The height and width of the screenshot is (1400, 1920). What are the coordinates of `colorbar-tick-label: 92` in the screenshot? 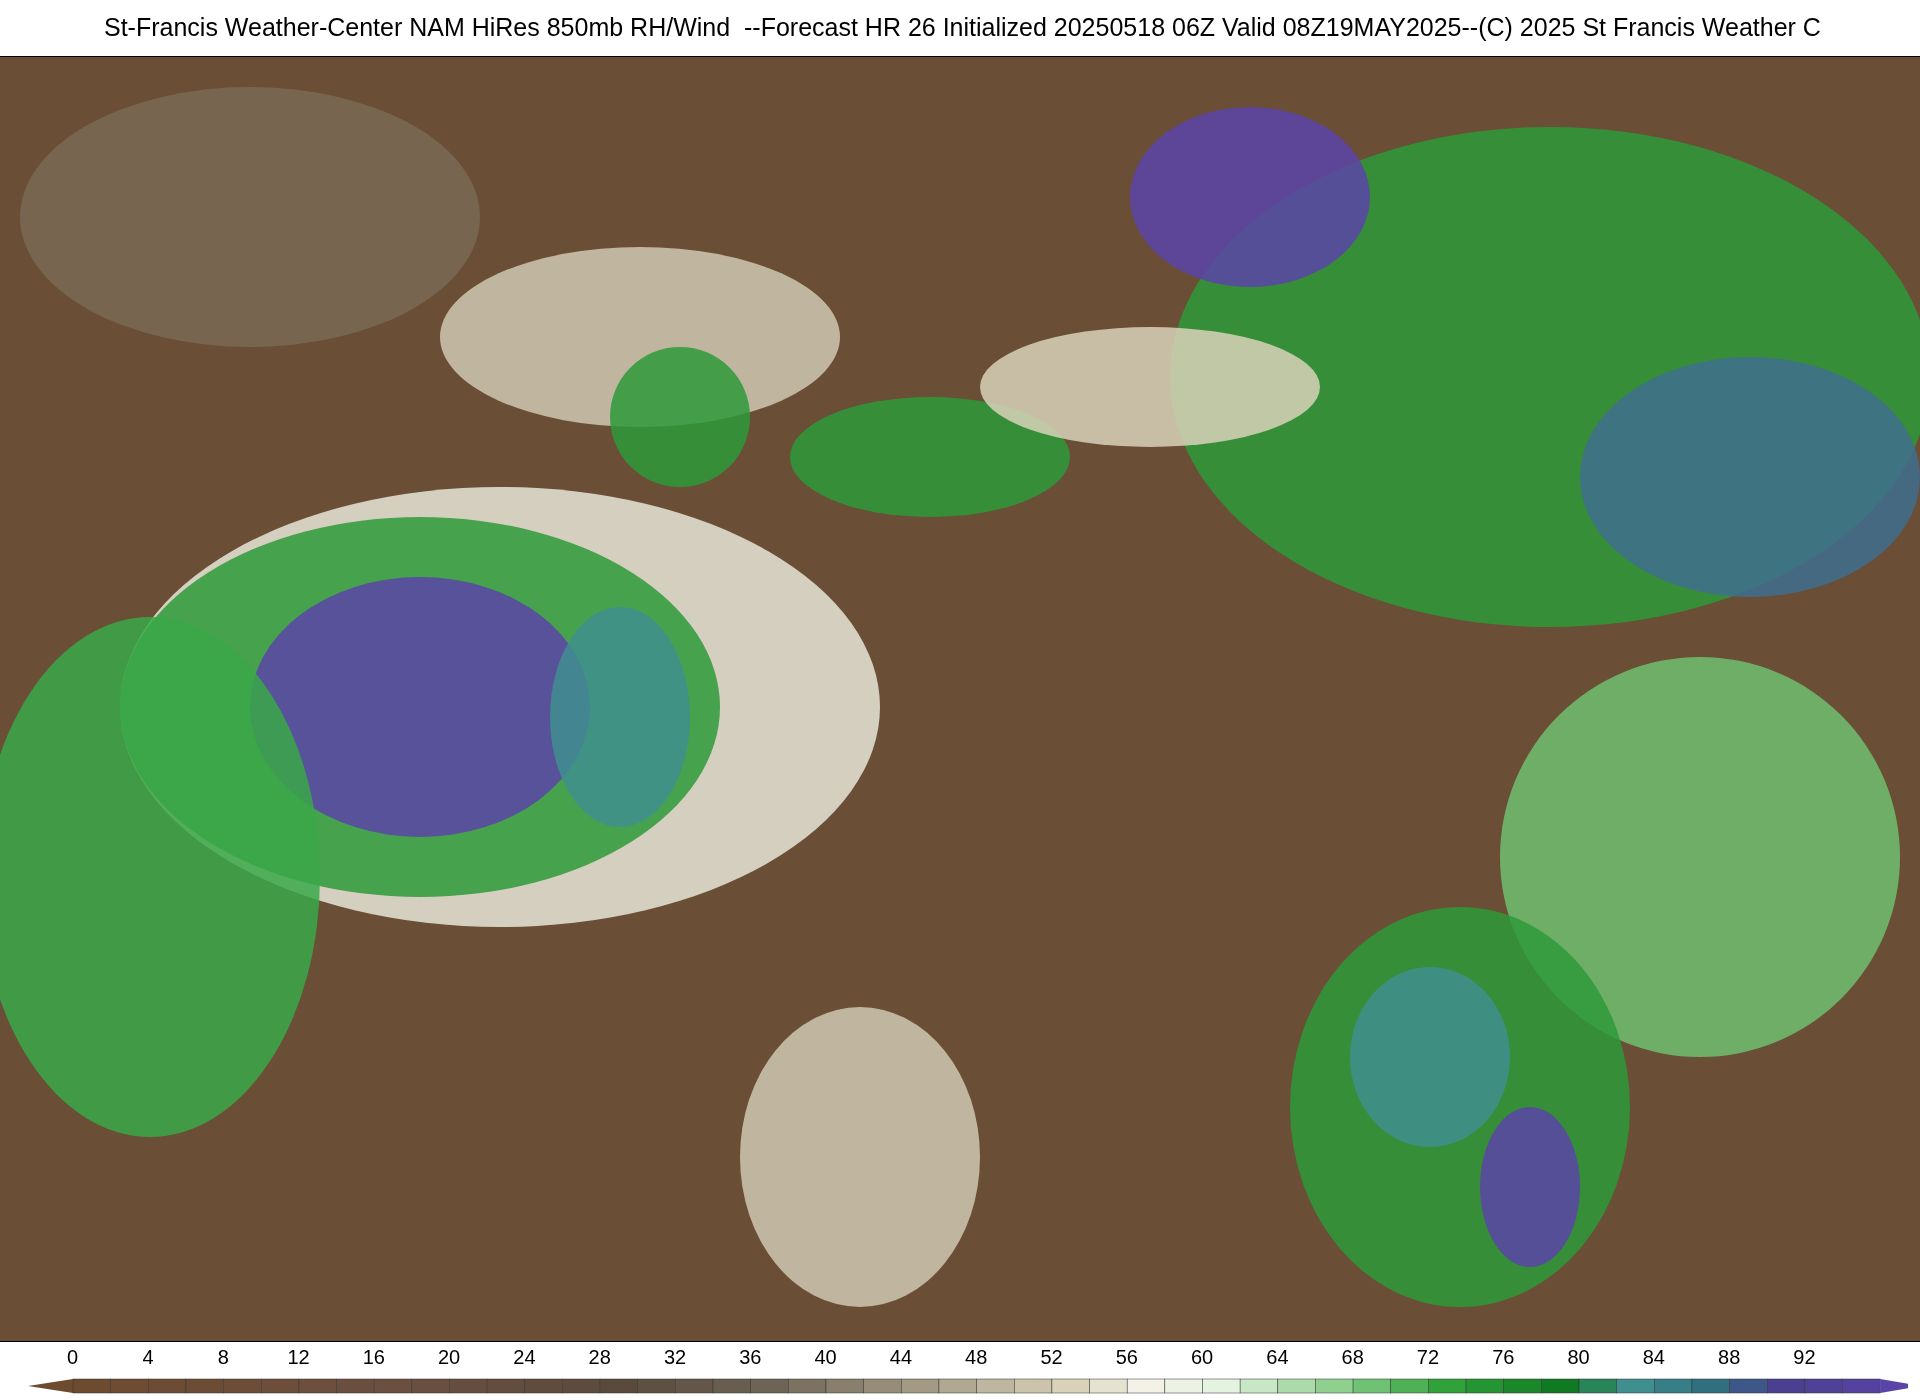 It's located at (1804, 1357).